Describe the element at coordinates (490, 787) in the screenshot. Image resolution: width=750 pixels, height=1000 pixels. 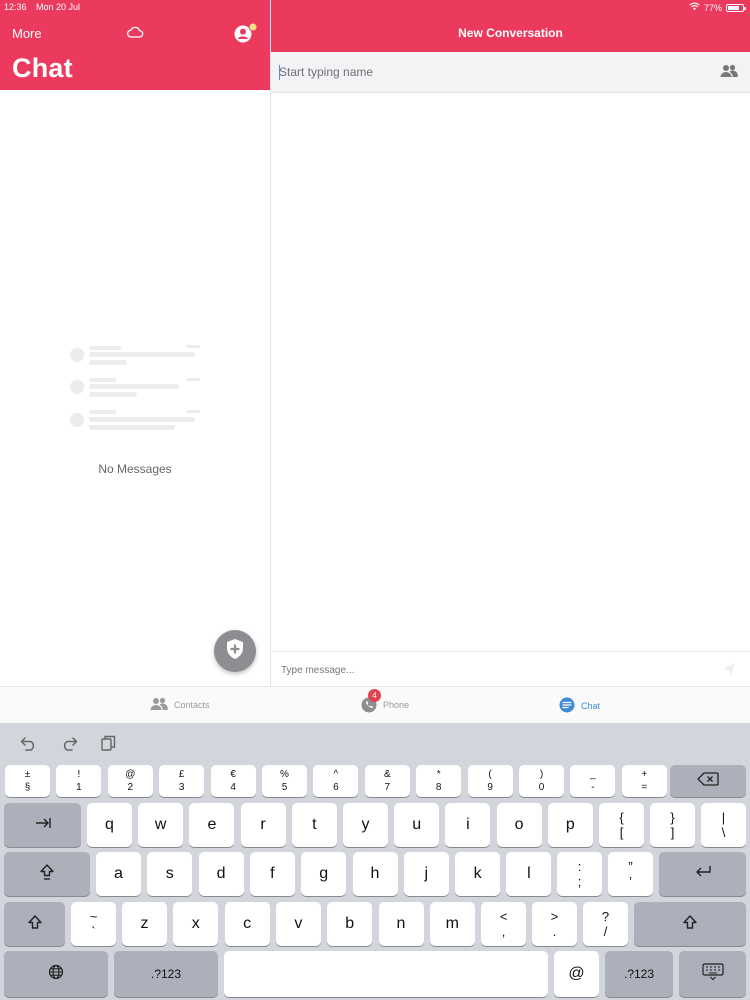
I see `key-label: 9` at that location.